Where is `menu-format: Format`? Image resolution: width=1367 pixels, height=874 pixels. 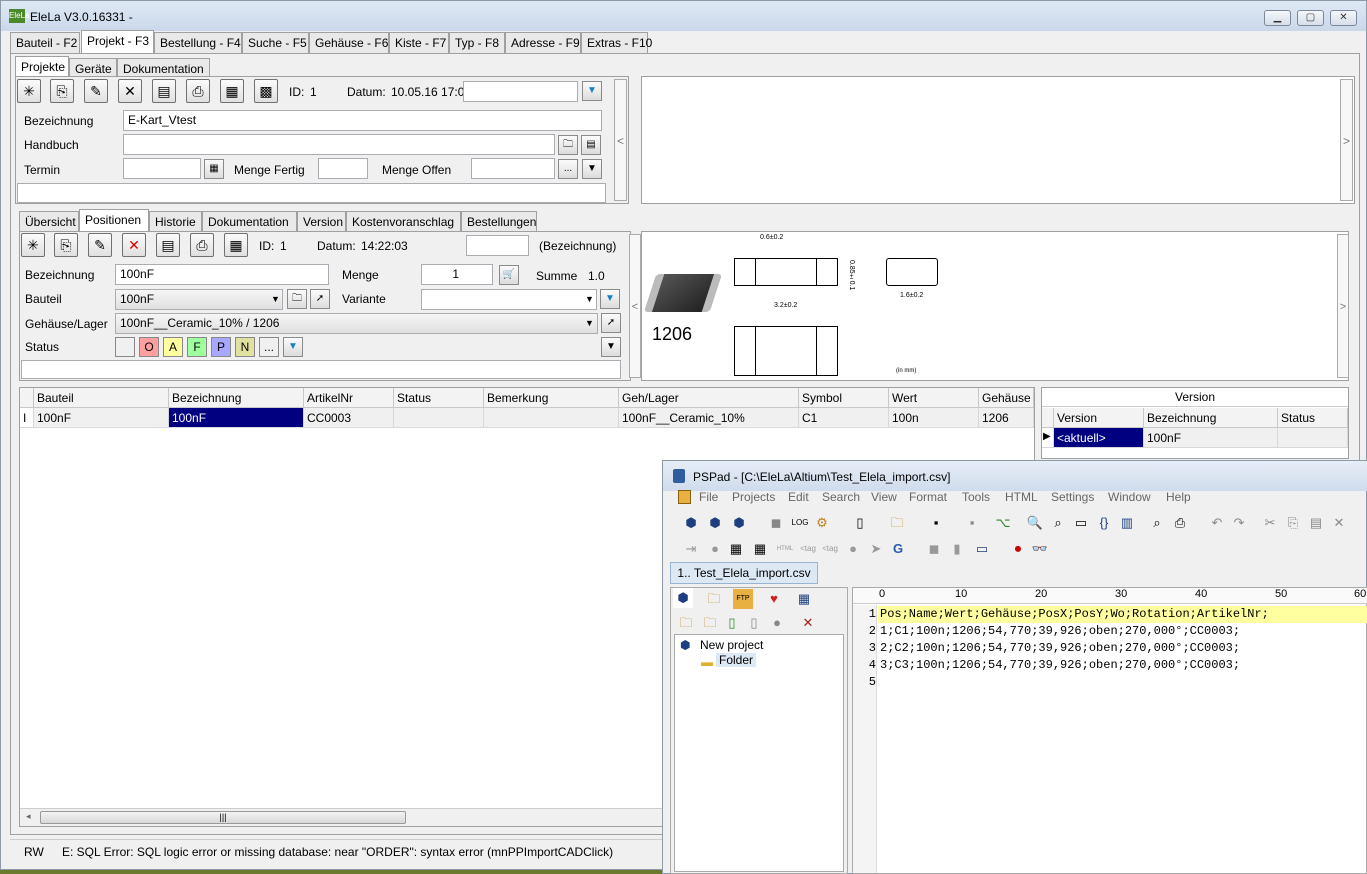
menu-format: Format is located at coordinates (928, 497).